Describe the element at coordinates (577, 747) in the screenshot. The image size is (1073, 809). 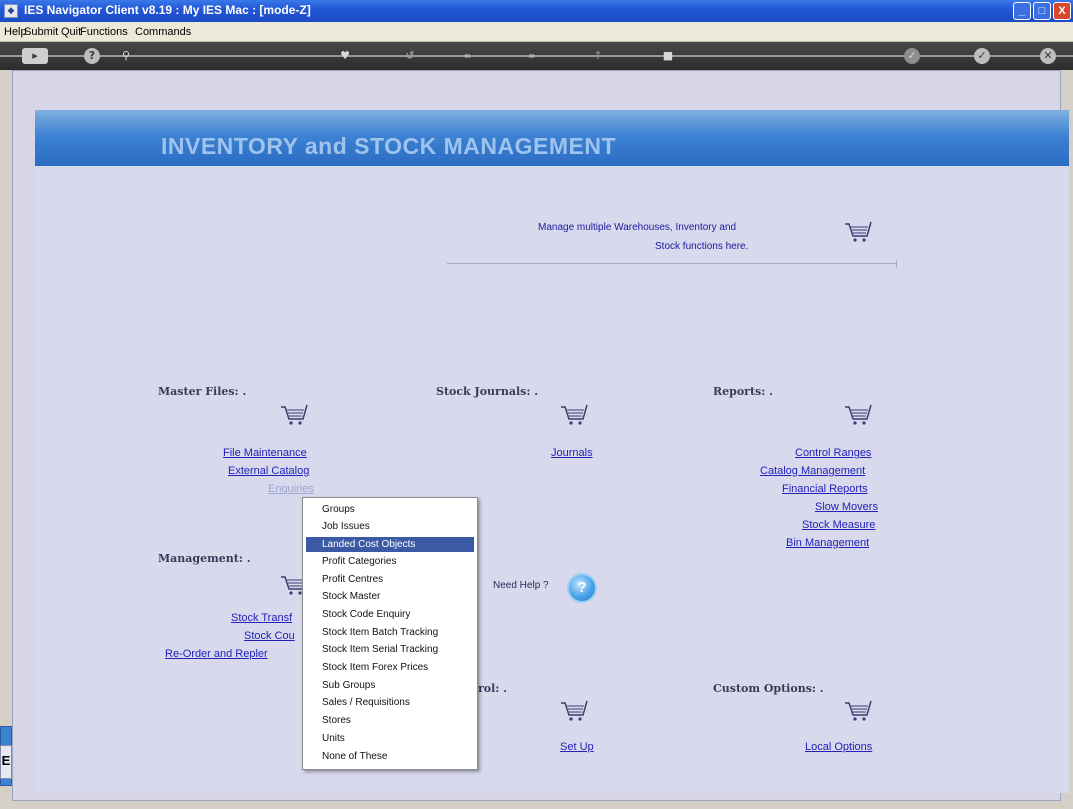
I see `set-up-link: Set Up` at that location.